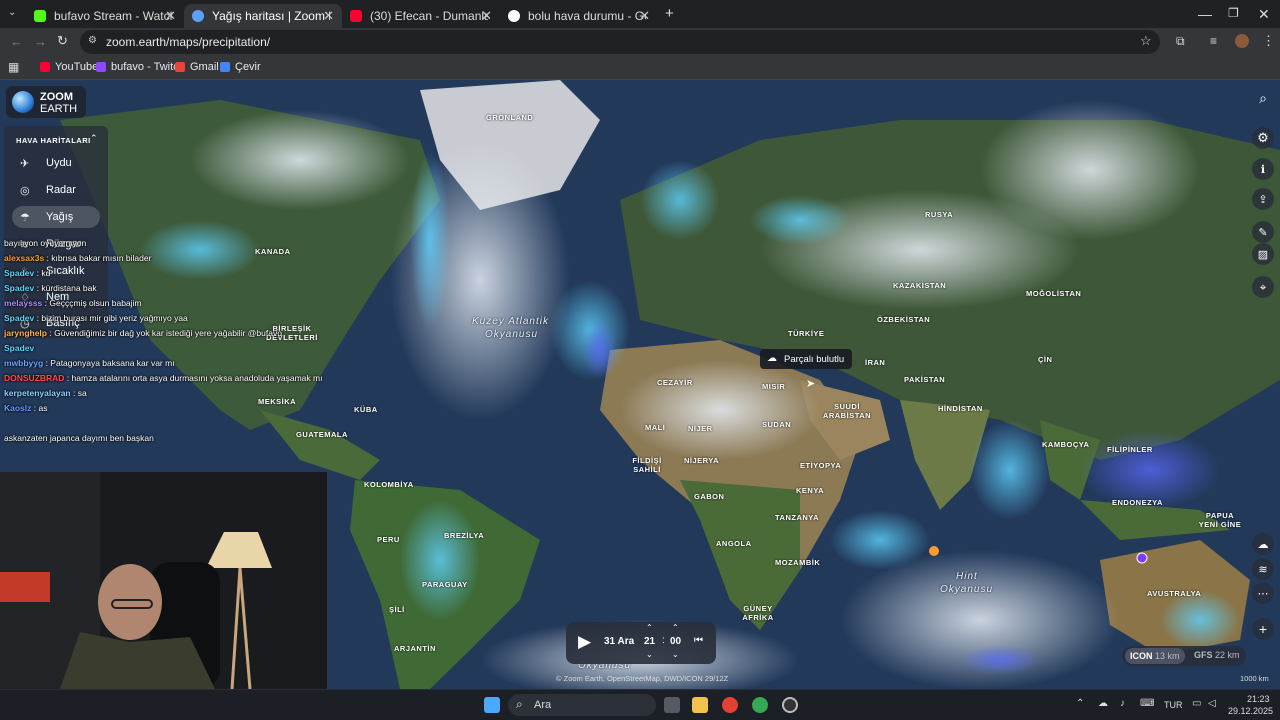 The image size is (1280, 720). Describe the element at coordinates (1196, 703) in the screenshot. I see `display-icon: ▭` at that location.